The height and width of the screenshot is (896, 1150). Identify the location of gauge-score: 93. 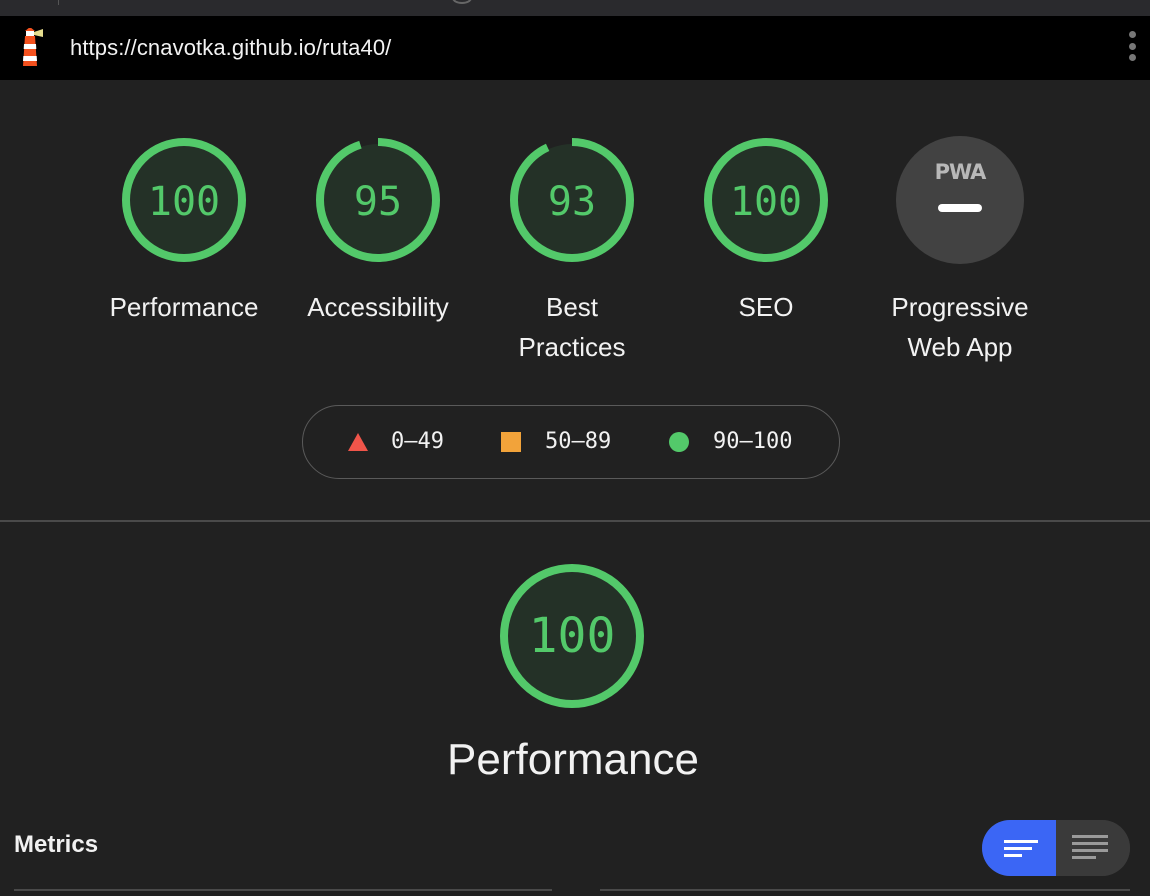
(572, 202).